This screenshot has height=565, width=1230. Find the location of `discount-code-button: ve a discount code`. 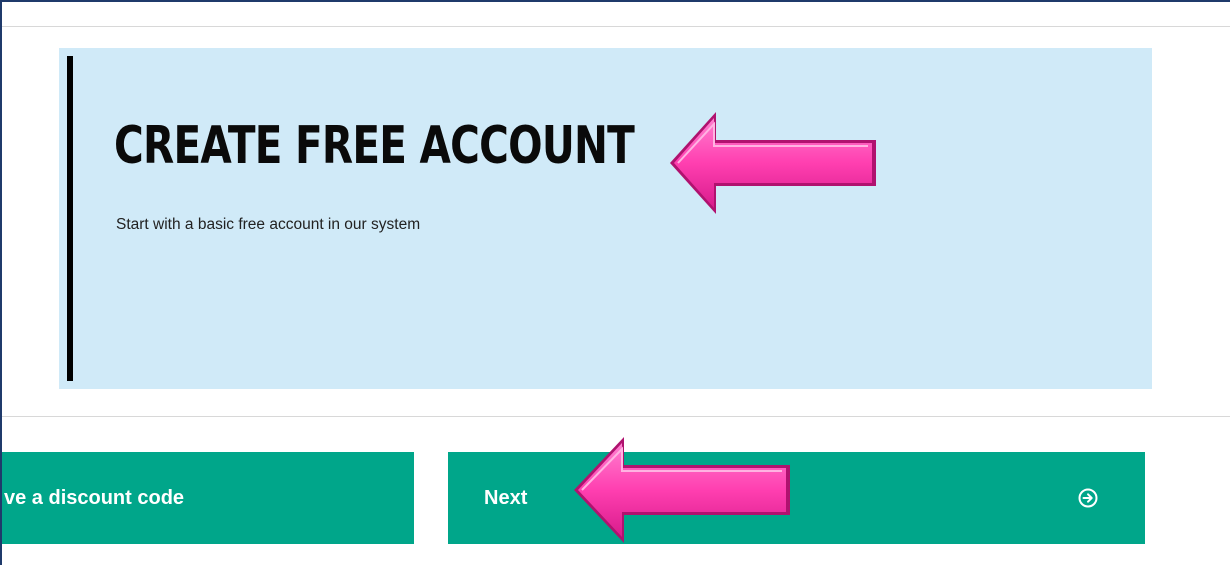

discount-code-button: ve a discount code is located at coordinates (208, 498).